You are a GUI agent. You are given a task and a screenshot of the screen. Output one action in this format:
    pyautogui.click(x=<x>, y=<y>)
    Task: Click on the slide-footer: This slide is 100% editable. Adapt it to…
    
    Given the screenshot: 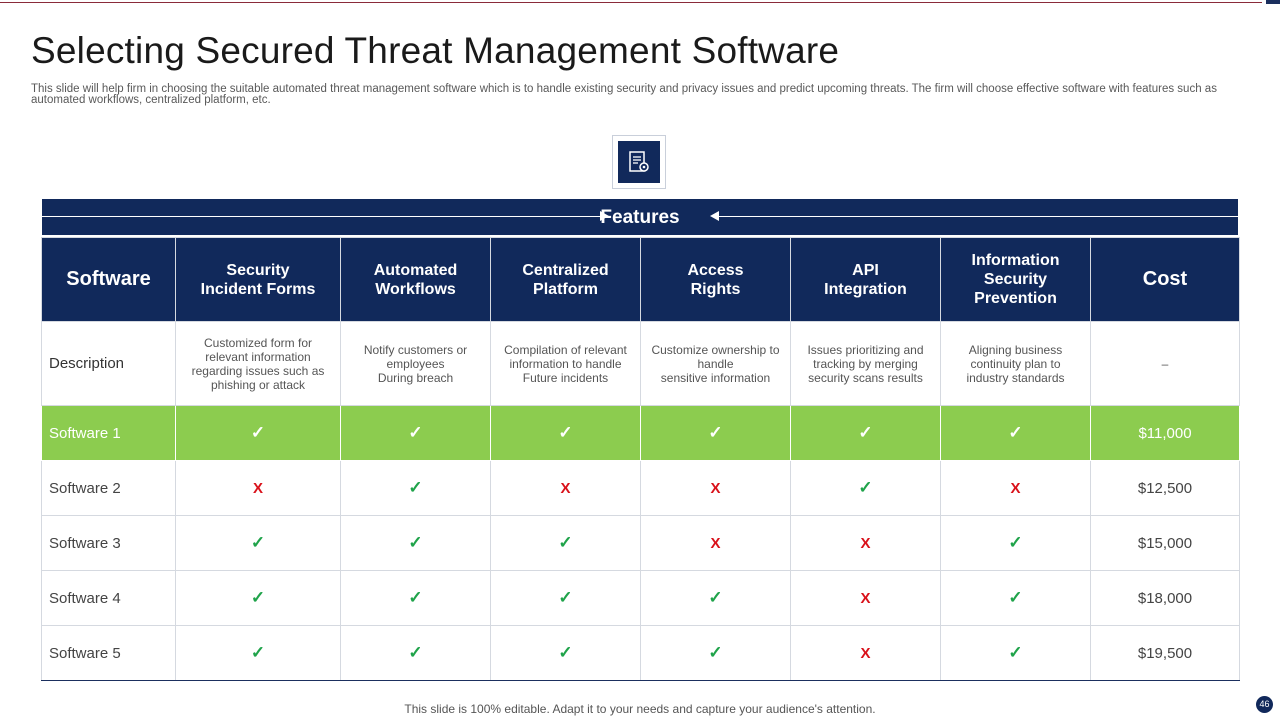 What is the action you would take?
    pyautogui.click(x=640, y=709)
    